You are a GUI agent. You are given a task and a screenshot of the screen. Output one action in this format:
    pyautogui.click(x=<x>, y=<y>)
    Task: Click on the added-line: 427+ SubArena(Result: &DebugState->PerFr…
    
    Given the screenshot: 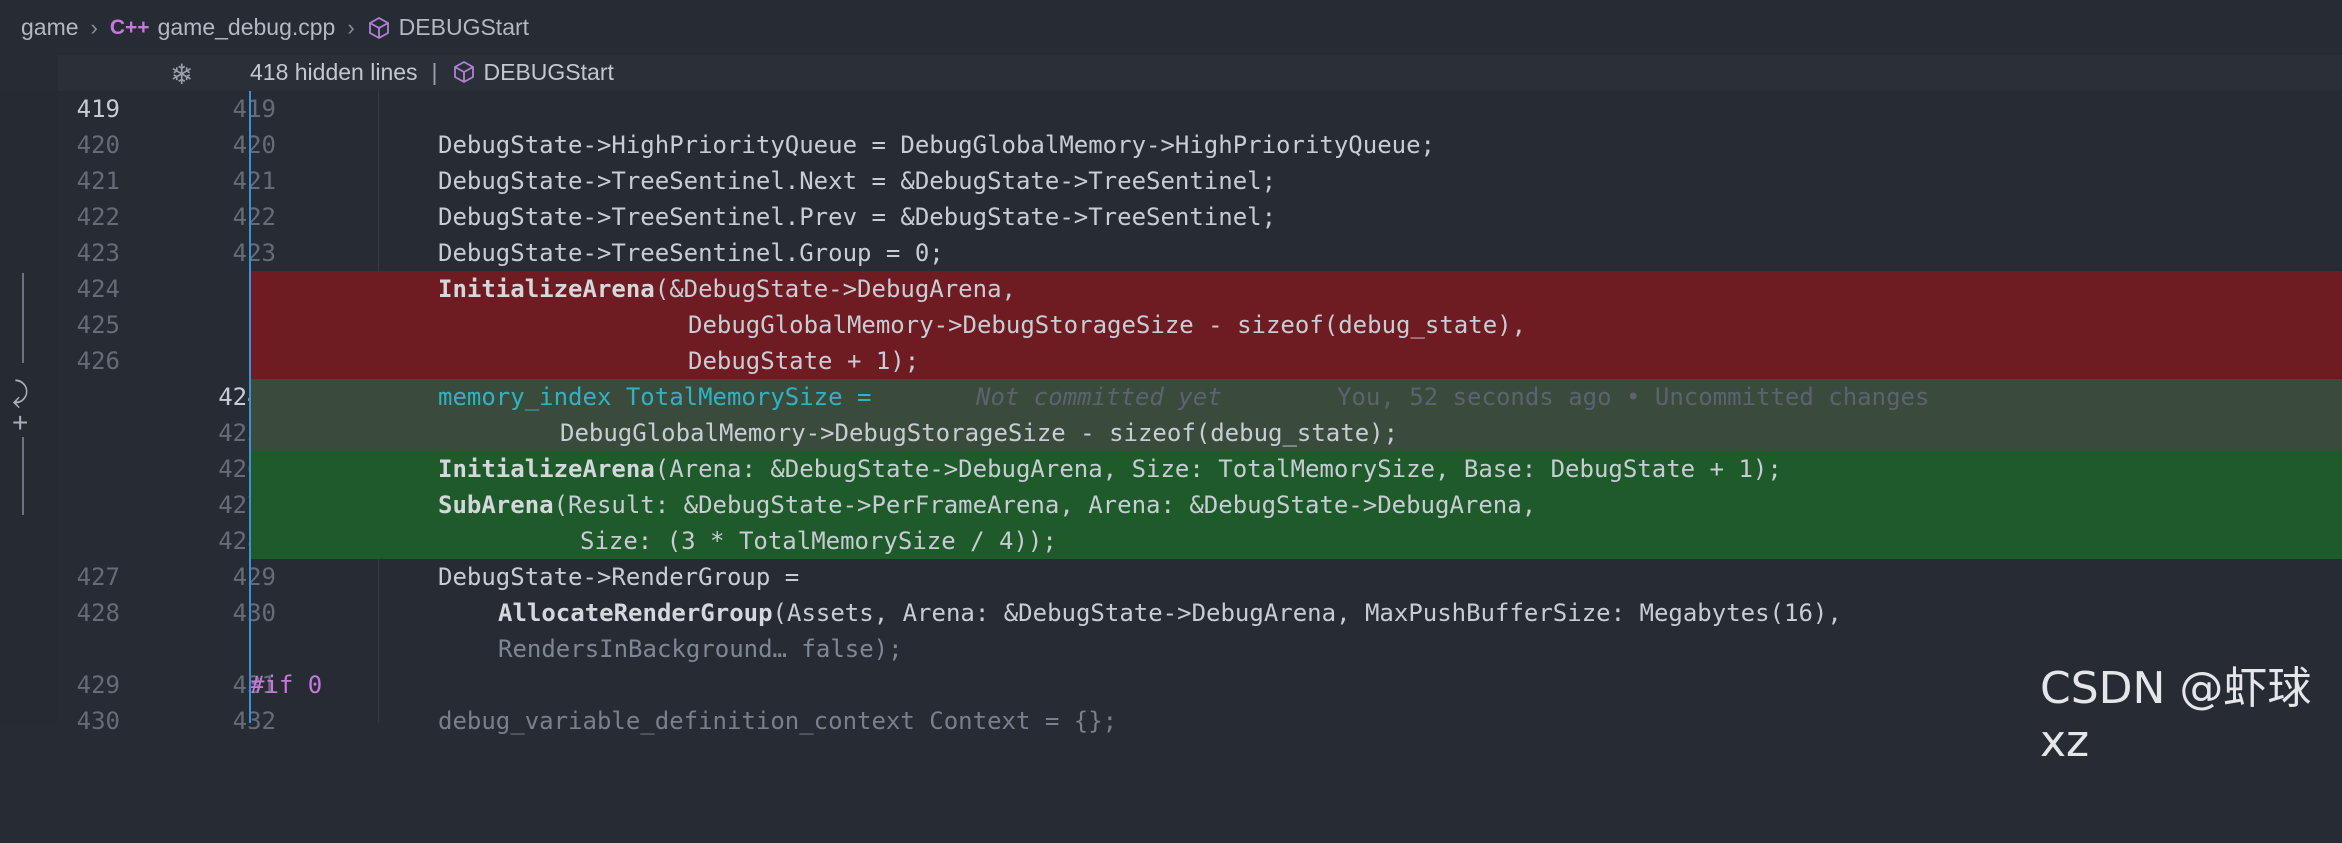 What is the action you would take?
    pyautogui.click(x=1200, y=505)
    